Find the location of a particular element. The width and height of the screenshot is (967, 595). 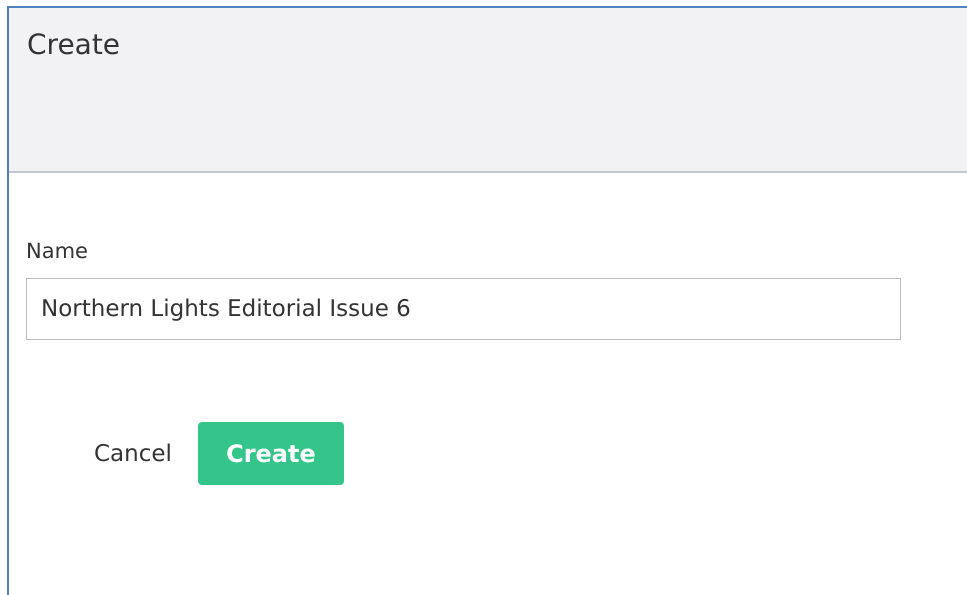

field-label: Name is located at coordinates (57, 251).